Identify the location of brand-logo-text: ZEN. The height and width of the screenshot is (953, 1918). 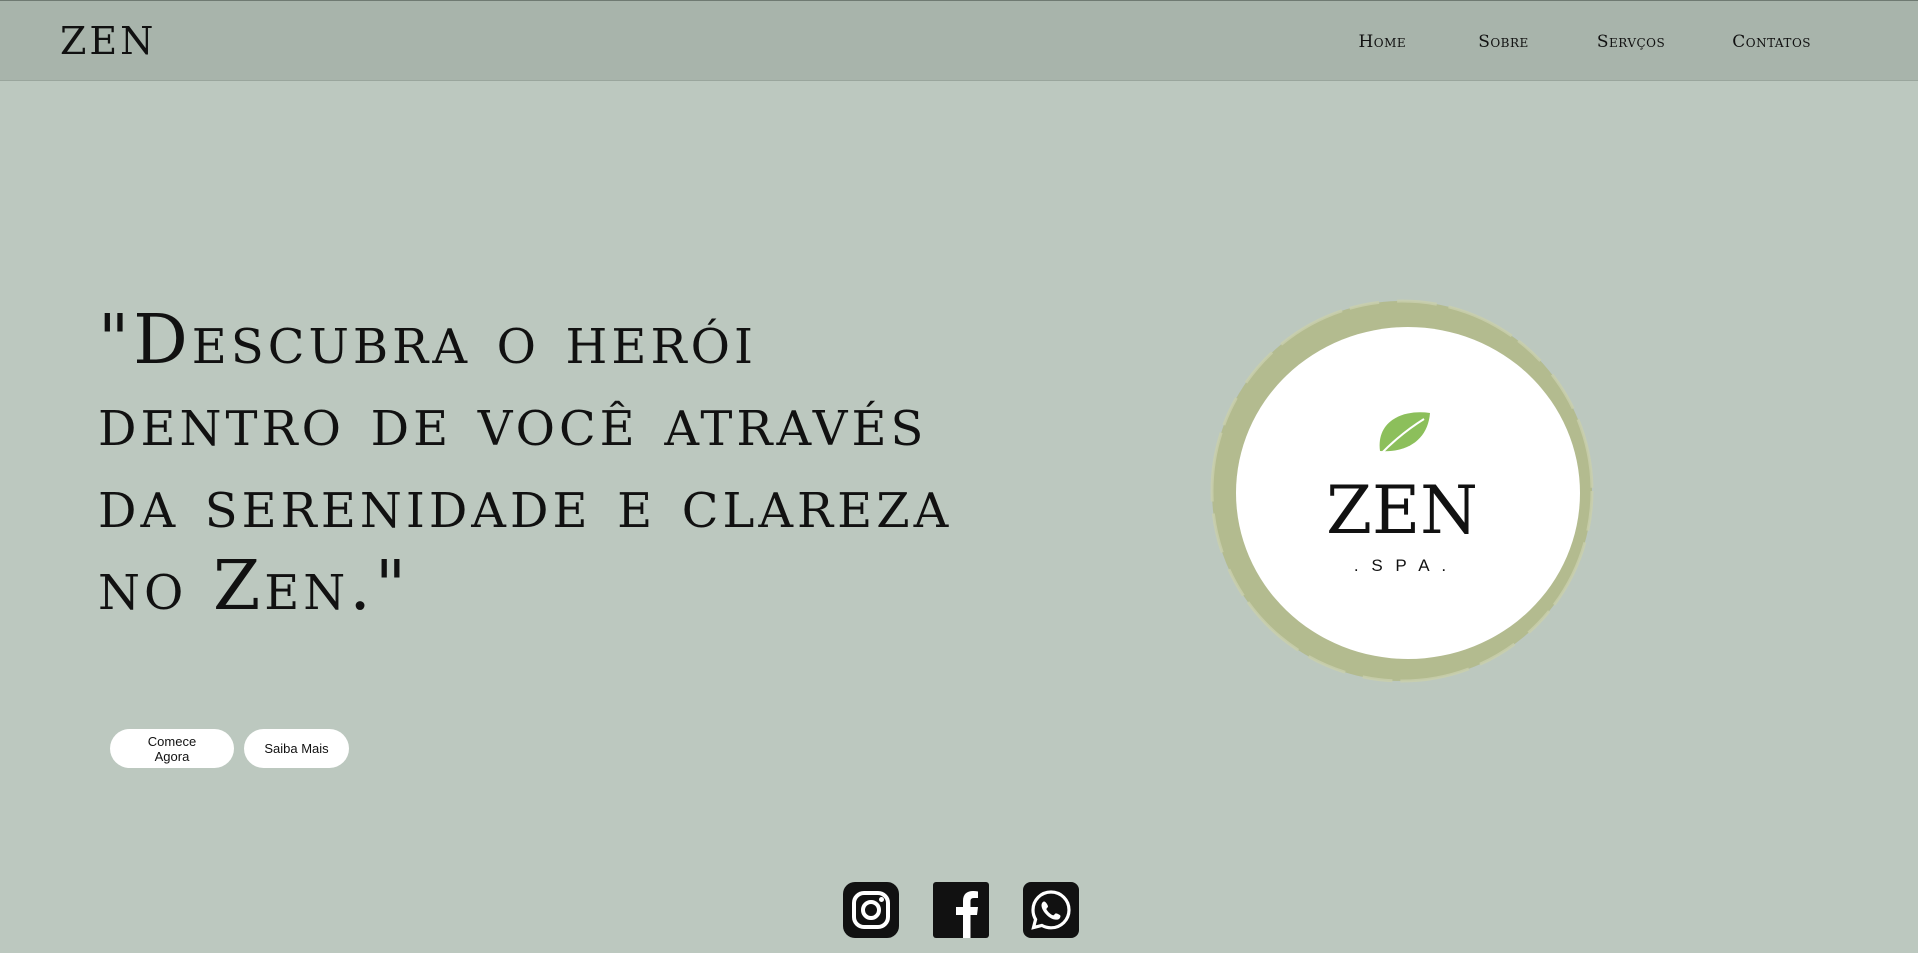
(108, 41).